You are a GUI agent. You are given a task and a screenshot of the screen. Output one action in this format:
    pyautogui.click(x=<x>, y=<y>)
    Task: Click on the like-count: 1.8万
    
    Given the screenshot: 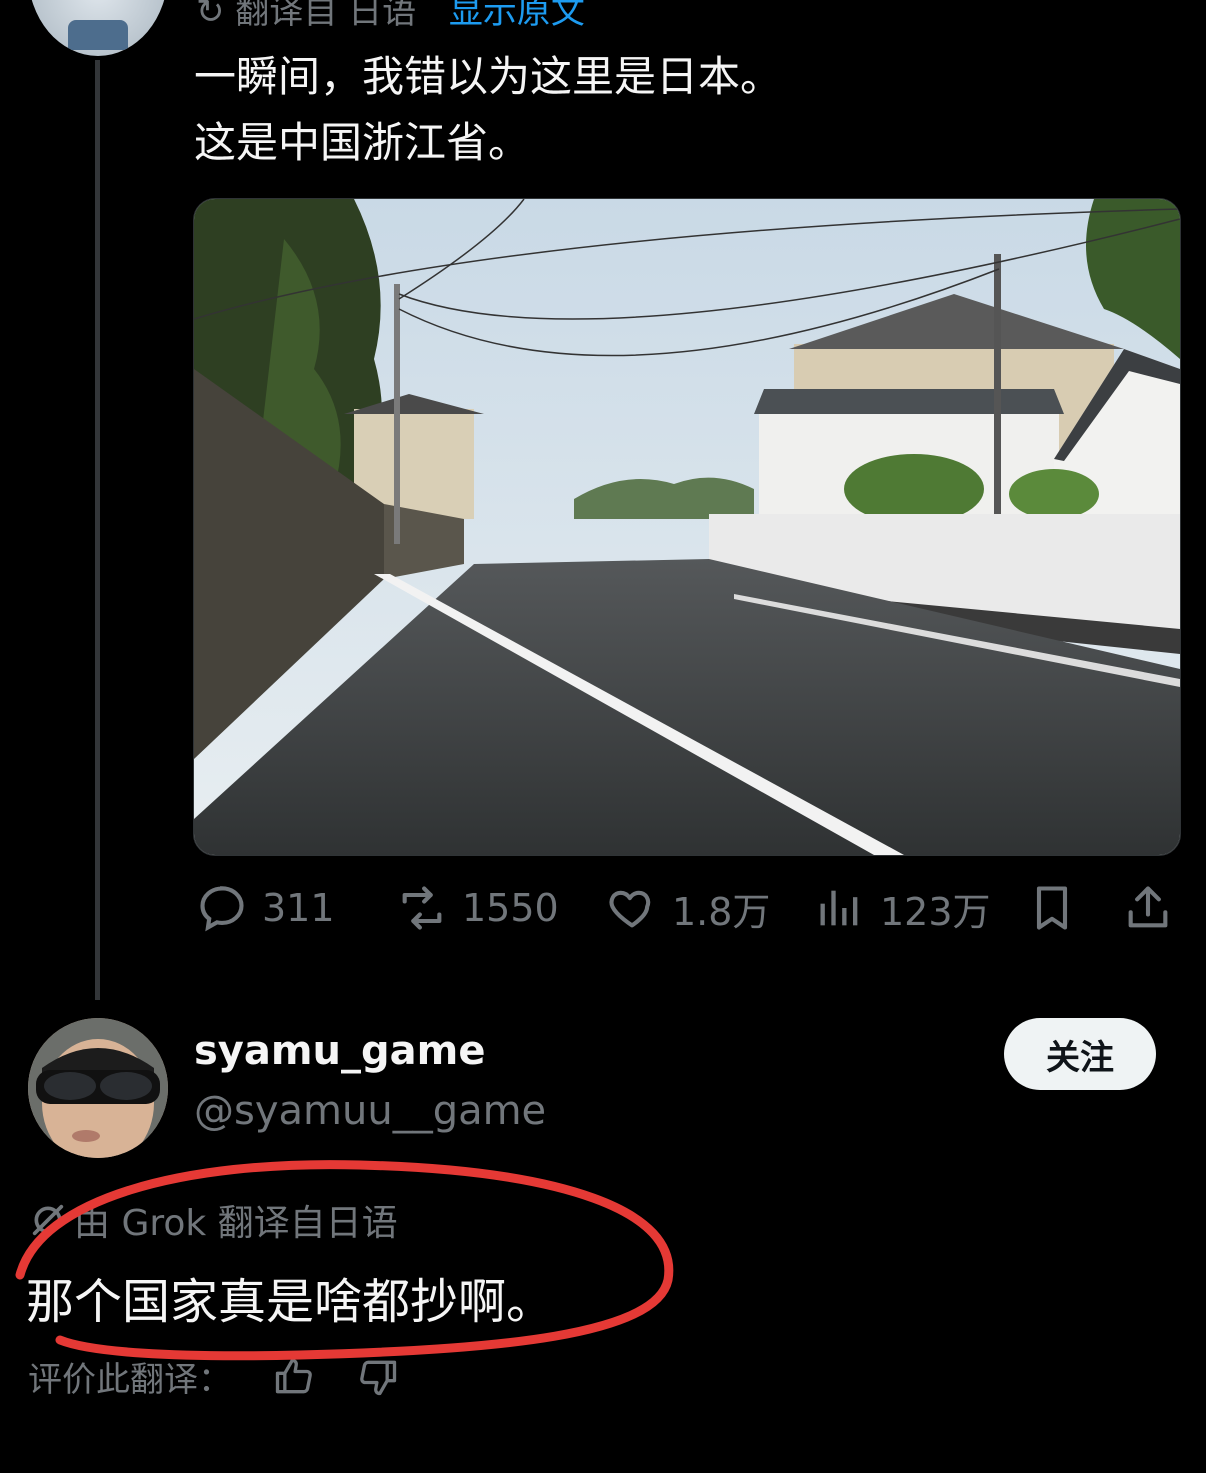 What is the action you would take?
    pyautogui.click(x=721, y=911)
    